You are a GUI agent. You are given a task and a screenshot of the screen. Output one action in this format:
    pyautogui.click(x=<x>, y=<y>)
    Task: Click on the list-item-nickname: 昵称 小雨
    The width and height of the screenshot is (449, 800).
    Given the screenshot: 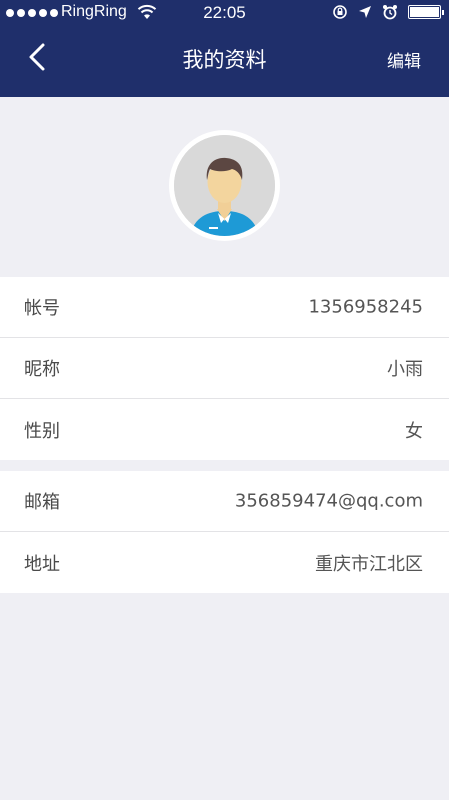 What is the action you would take?
    pyautogui.click(x=224, y=368)
    